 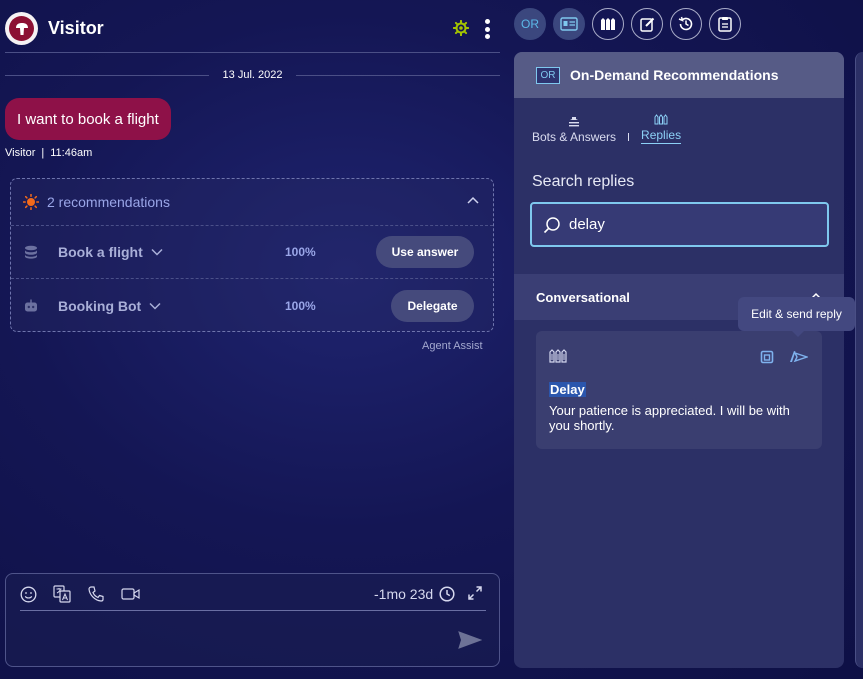 I want to click on toolbar-edit-button, so click(x=647, y=24).